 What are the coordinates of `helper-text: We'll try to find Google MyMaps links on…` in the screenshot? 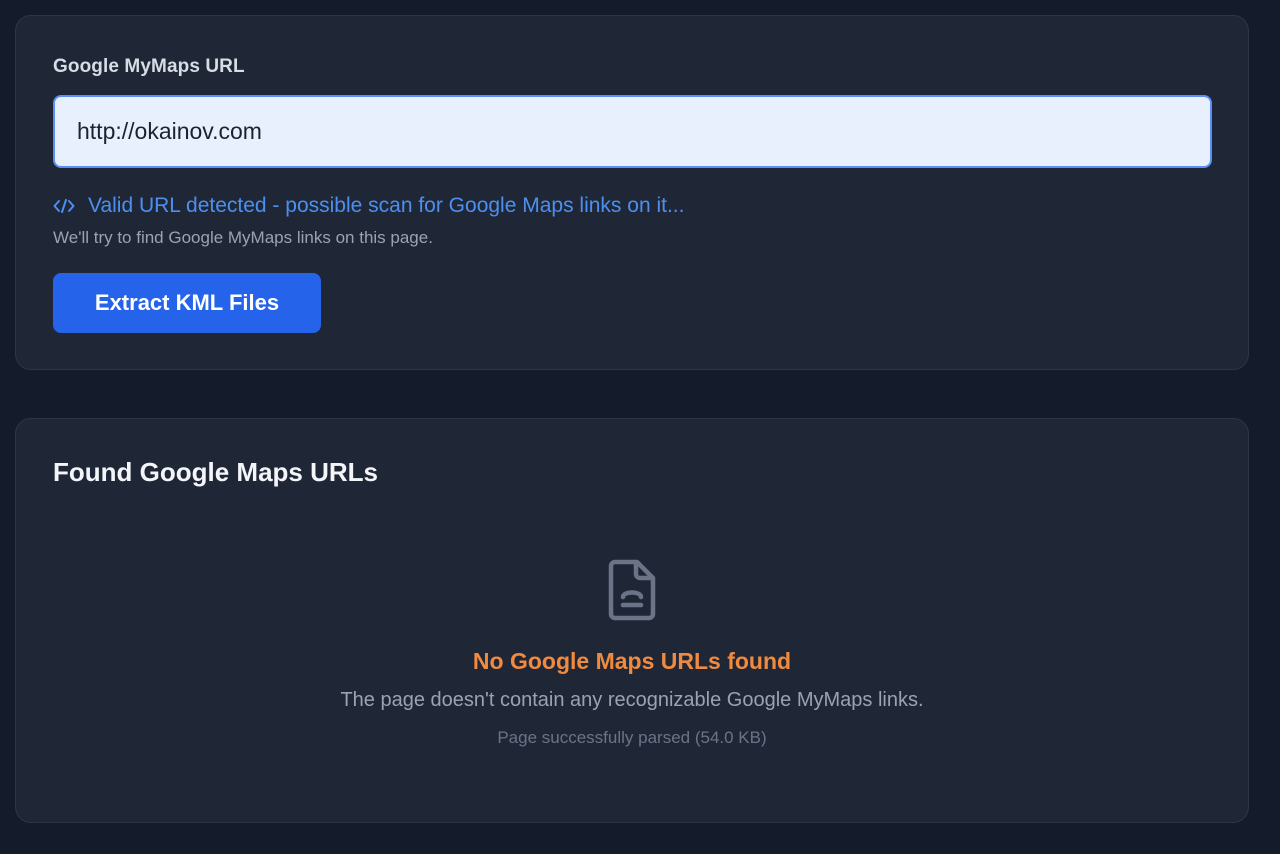 It's located at (243, 237).